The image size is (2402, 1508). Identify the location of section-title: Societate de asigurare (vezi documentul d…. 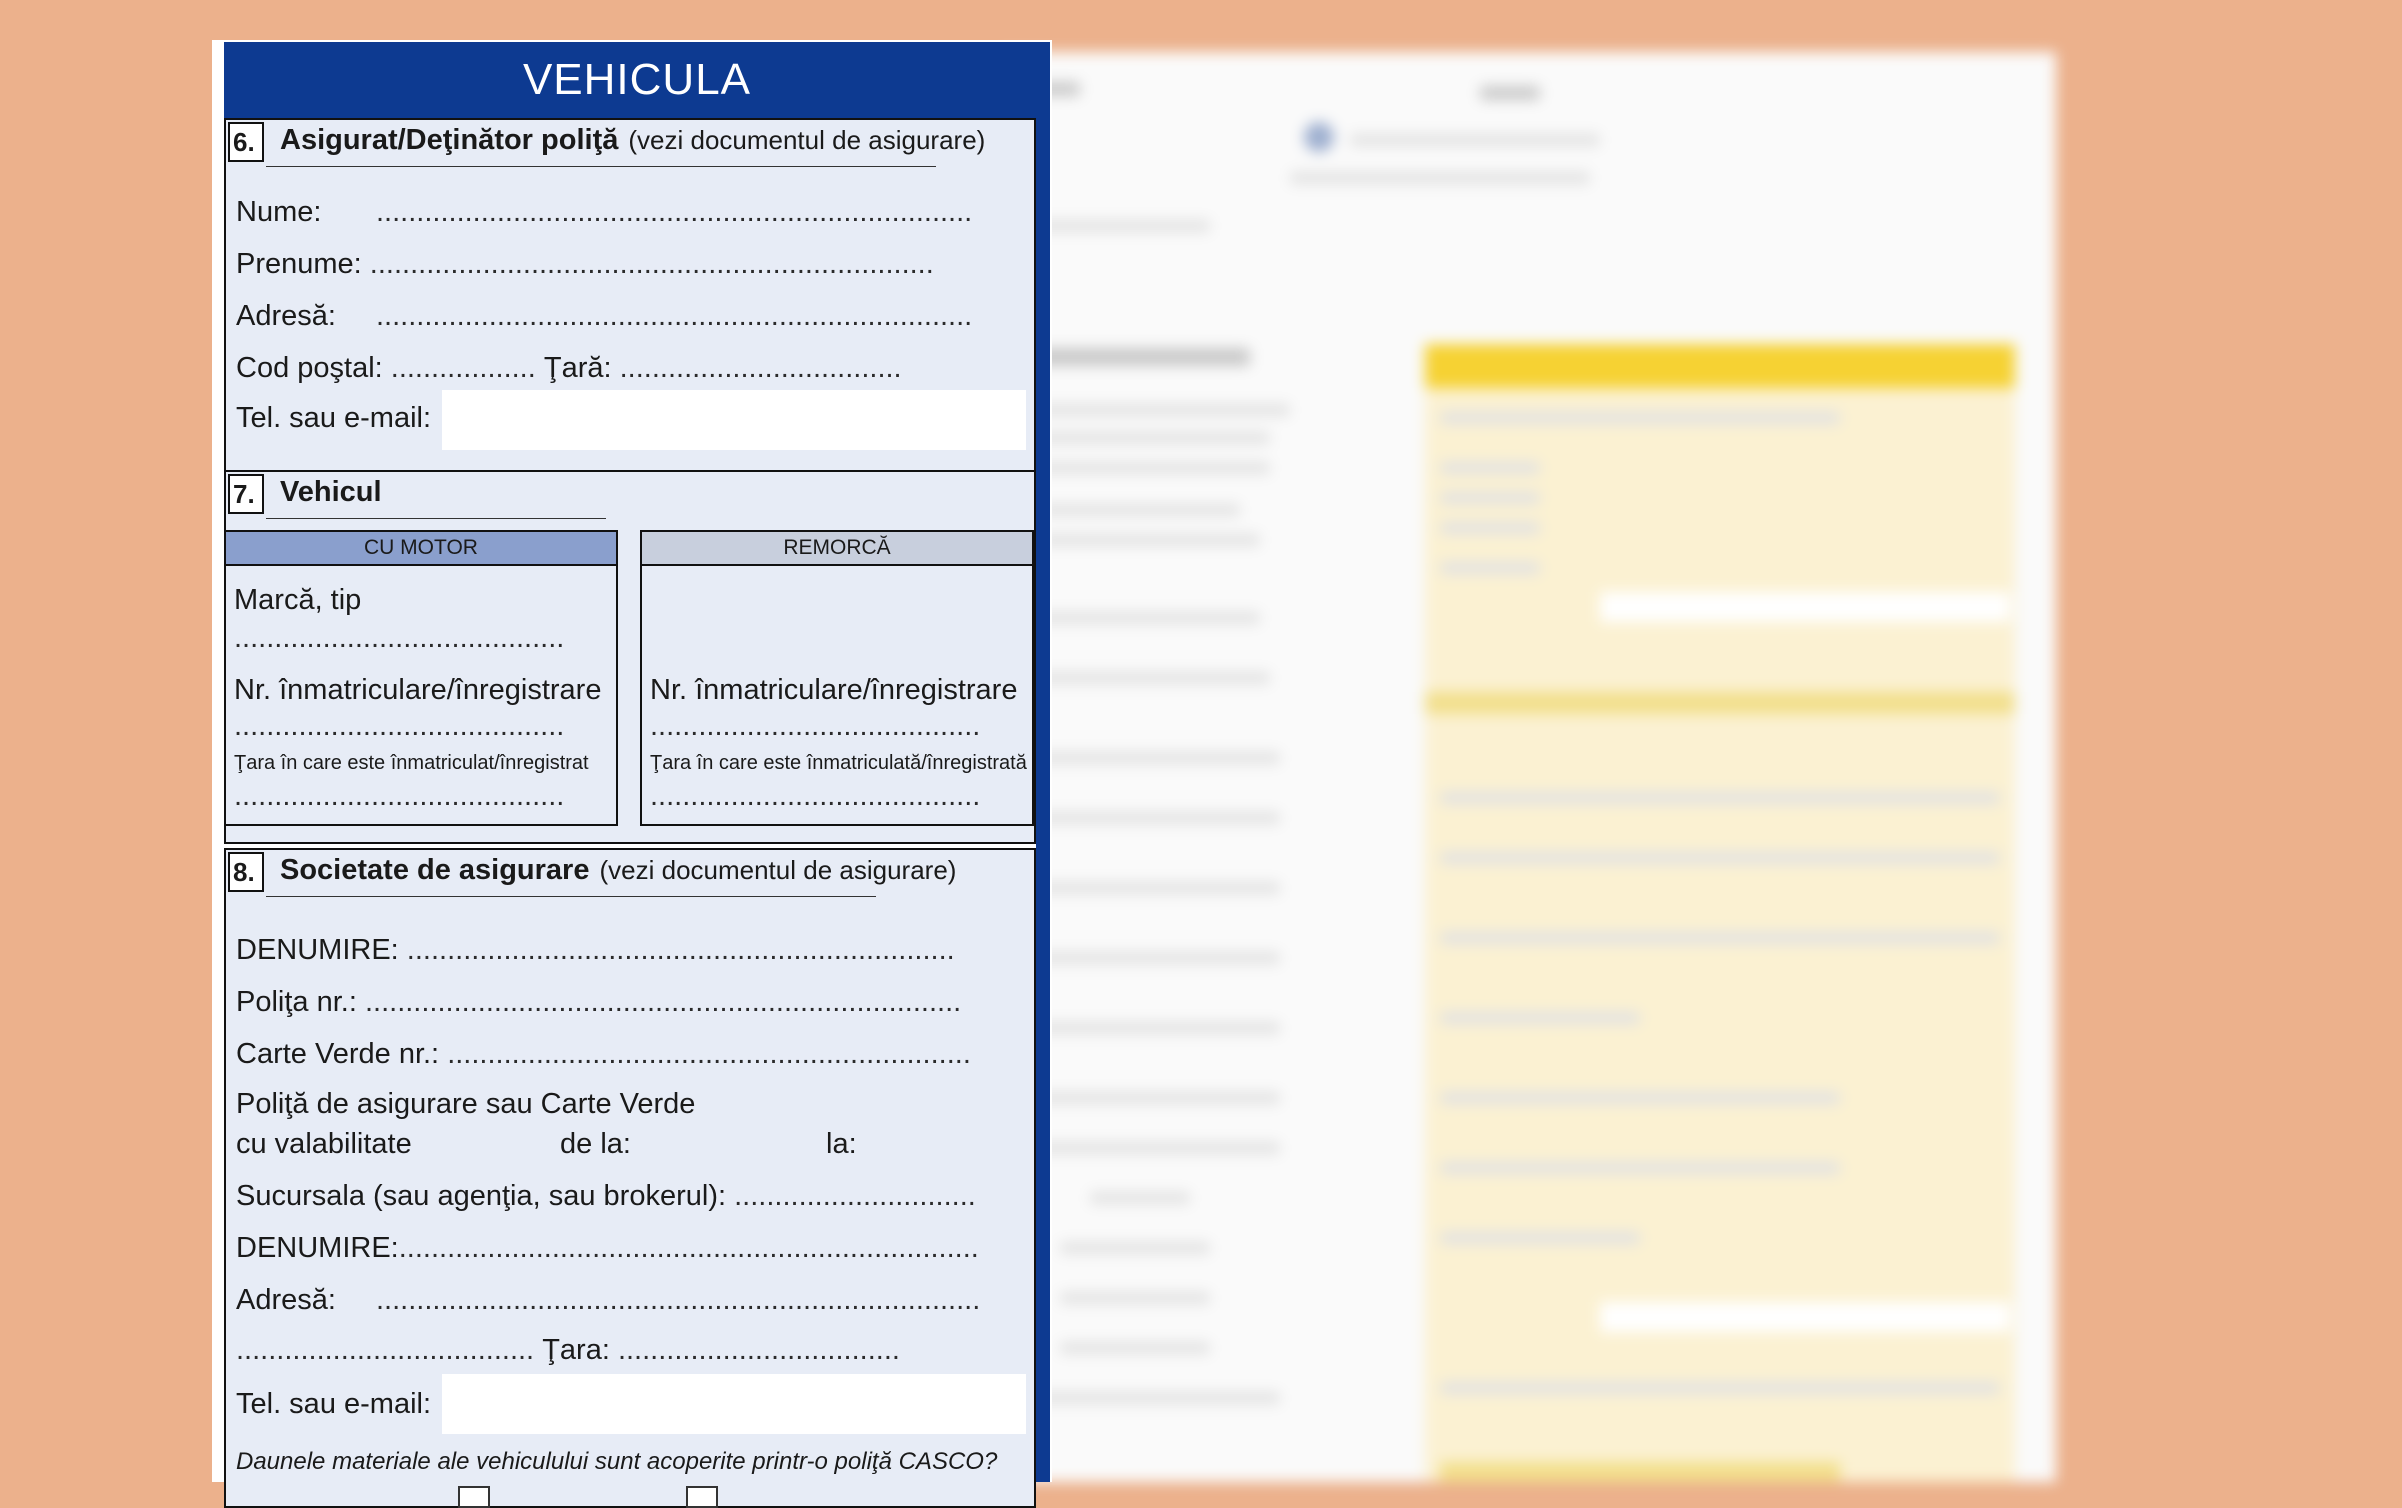
(618, 870).